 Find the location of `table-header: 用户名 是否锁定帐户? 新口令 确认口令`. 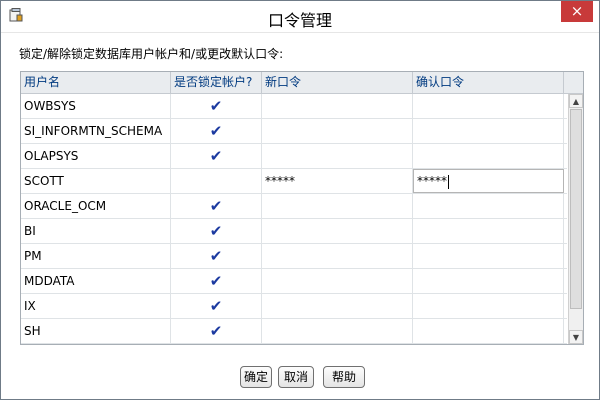

table-header: 用户名 是否锁定帐户? 新口令 确认口令 is located at coordinates (302, 83).